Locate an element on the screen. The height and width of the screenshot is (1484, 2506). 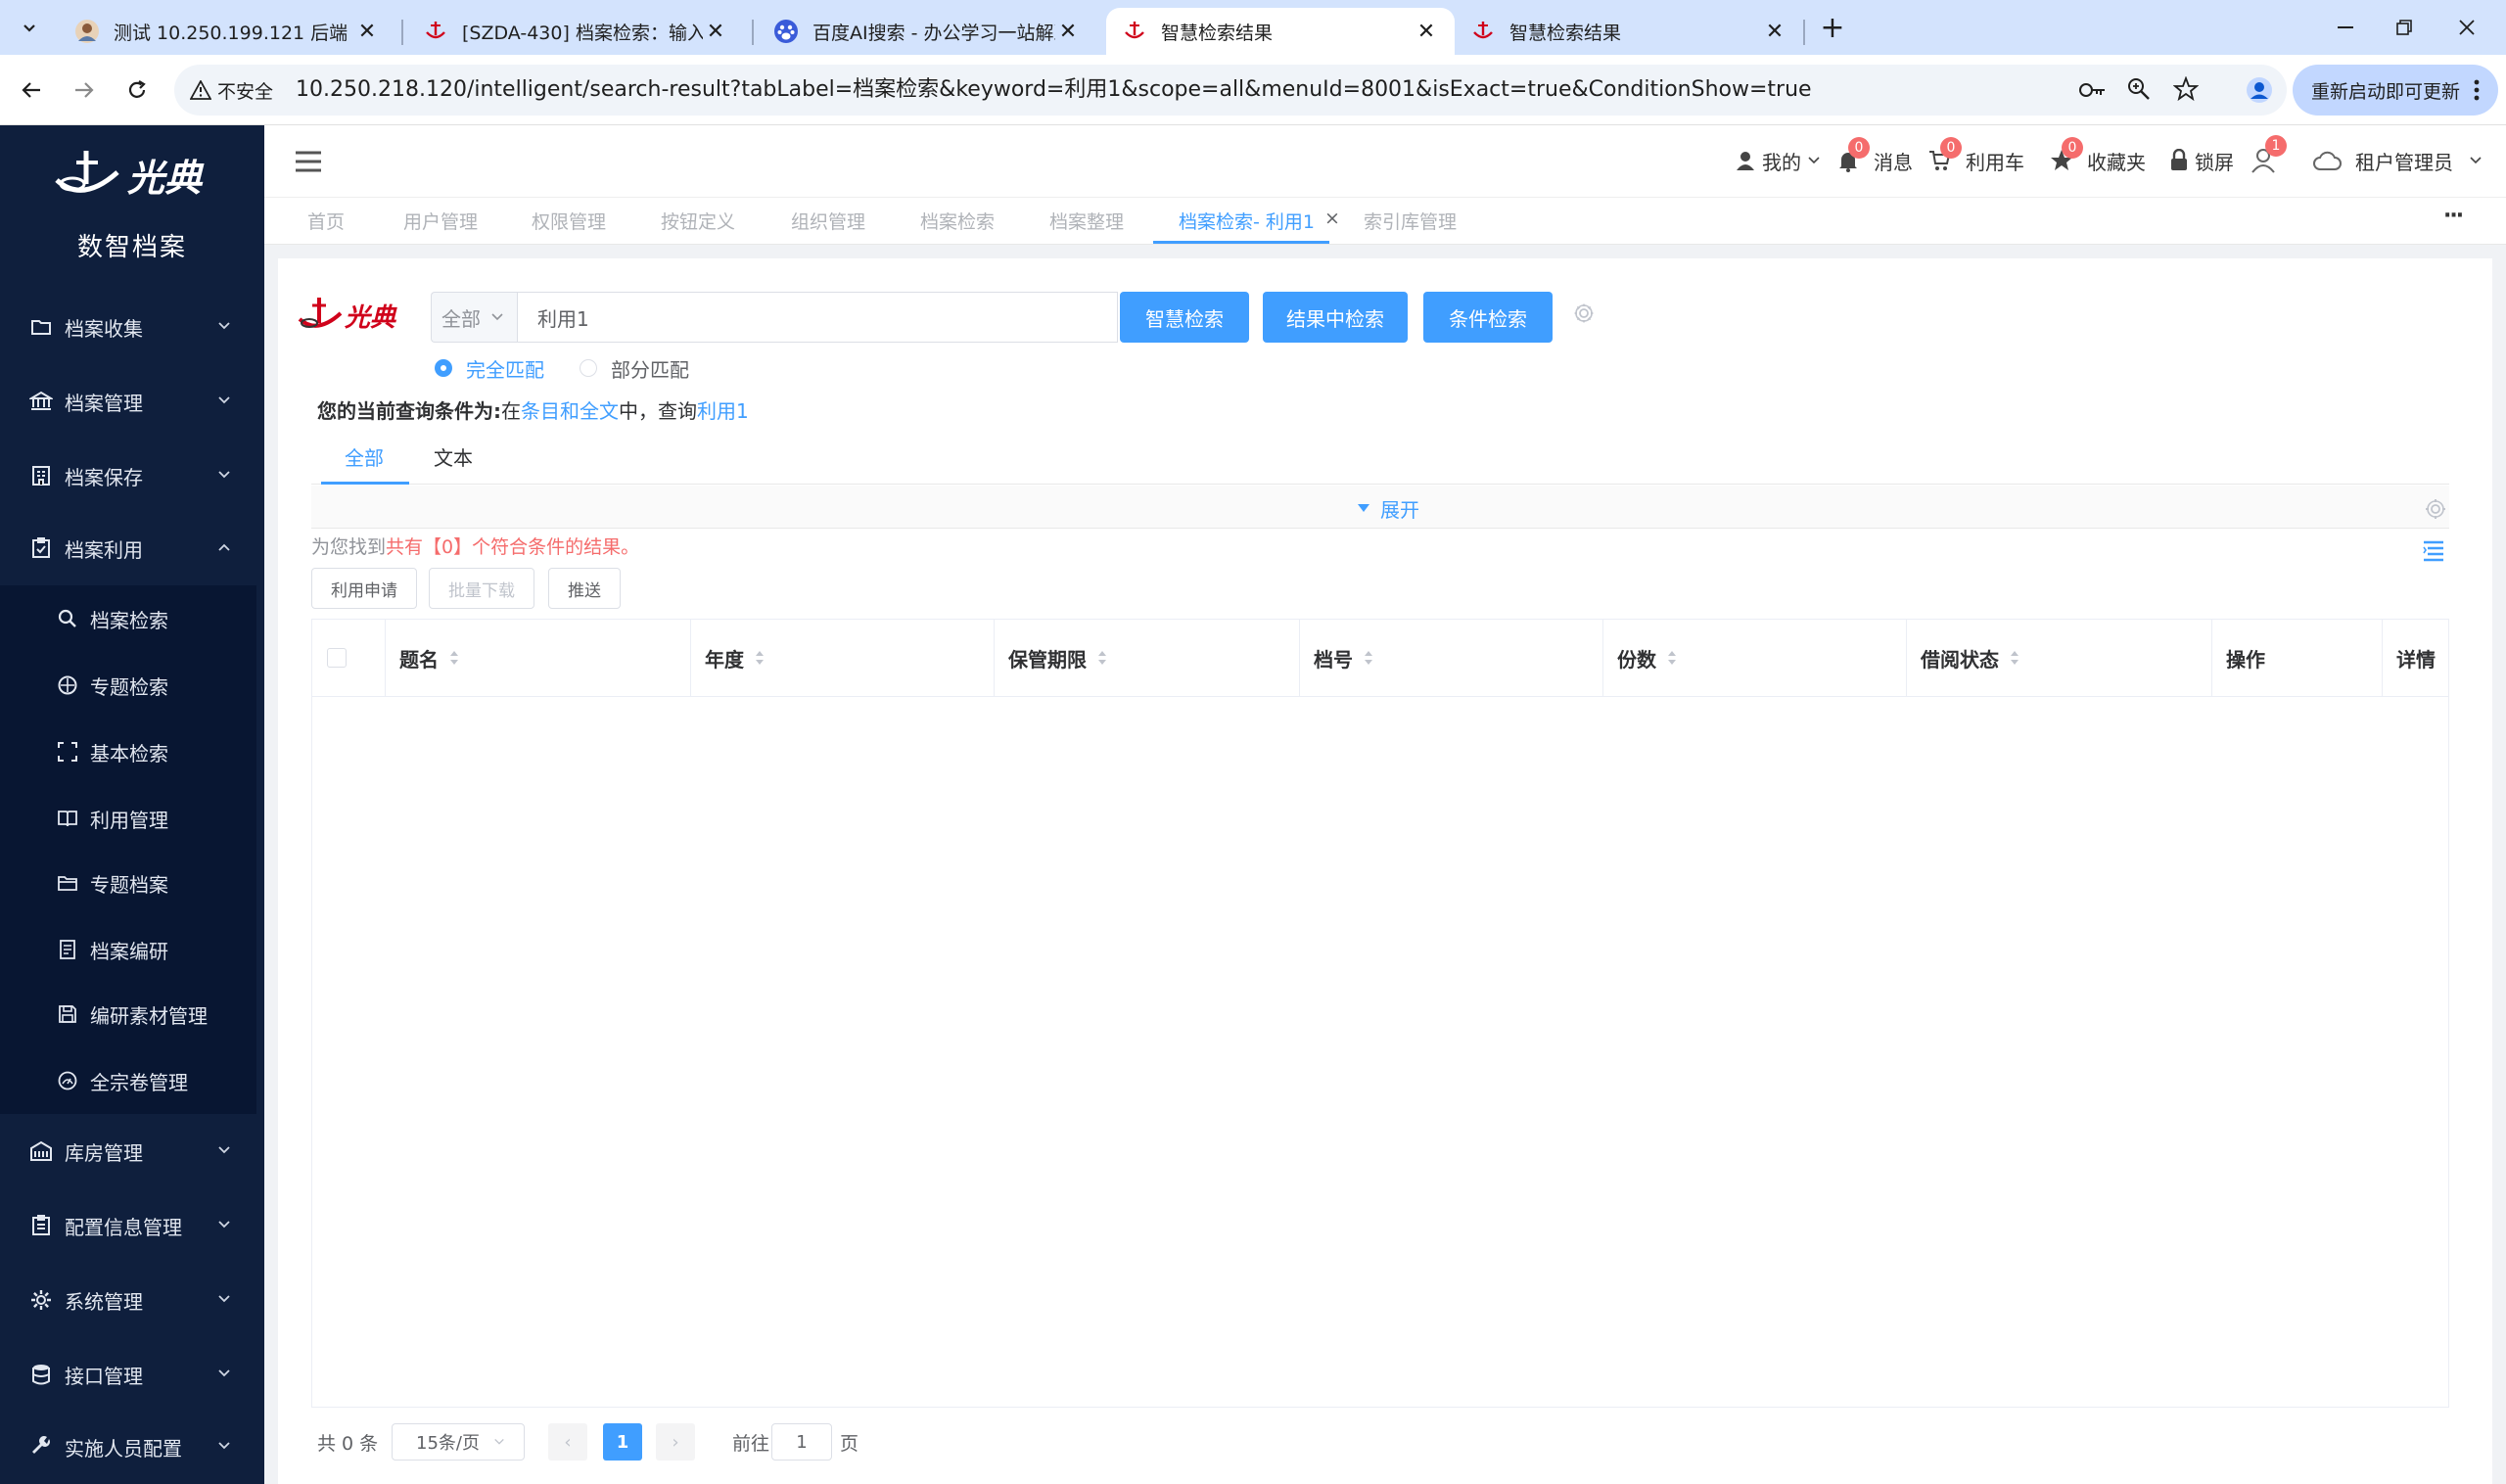
search-within-results-button: 结果中检索 is located at coordinates (1335, 317).